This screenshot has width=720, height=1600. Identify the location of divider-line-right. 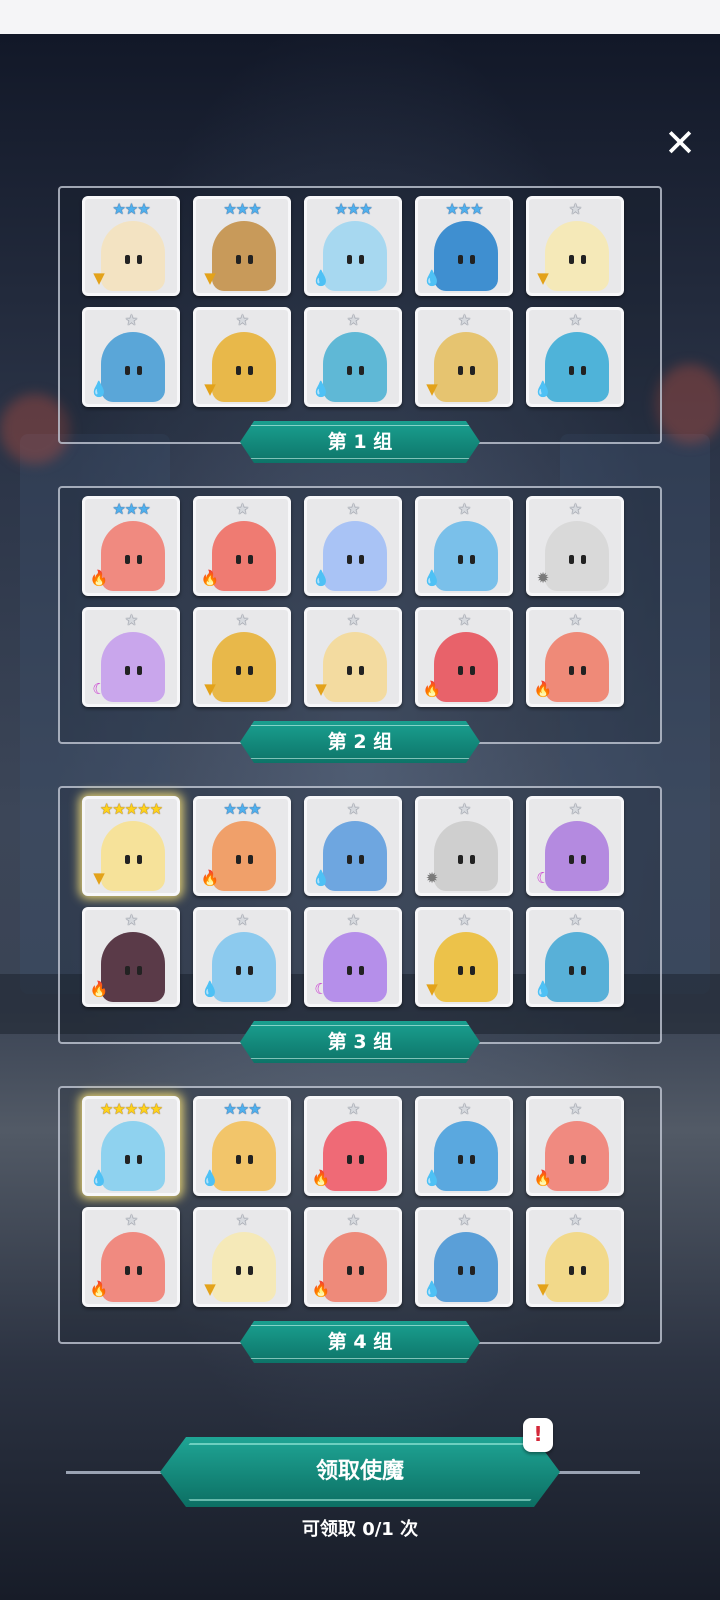
(597, 1472).